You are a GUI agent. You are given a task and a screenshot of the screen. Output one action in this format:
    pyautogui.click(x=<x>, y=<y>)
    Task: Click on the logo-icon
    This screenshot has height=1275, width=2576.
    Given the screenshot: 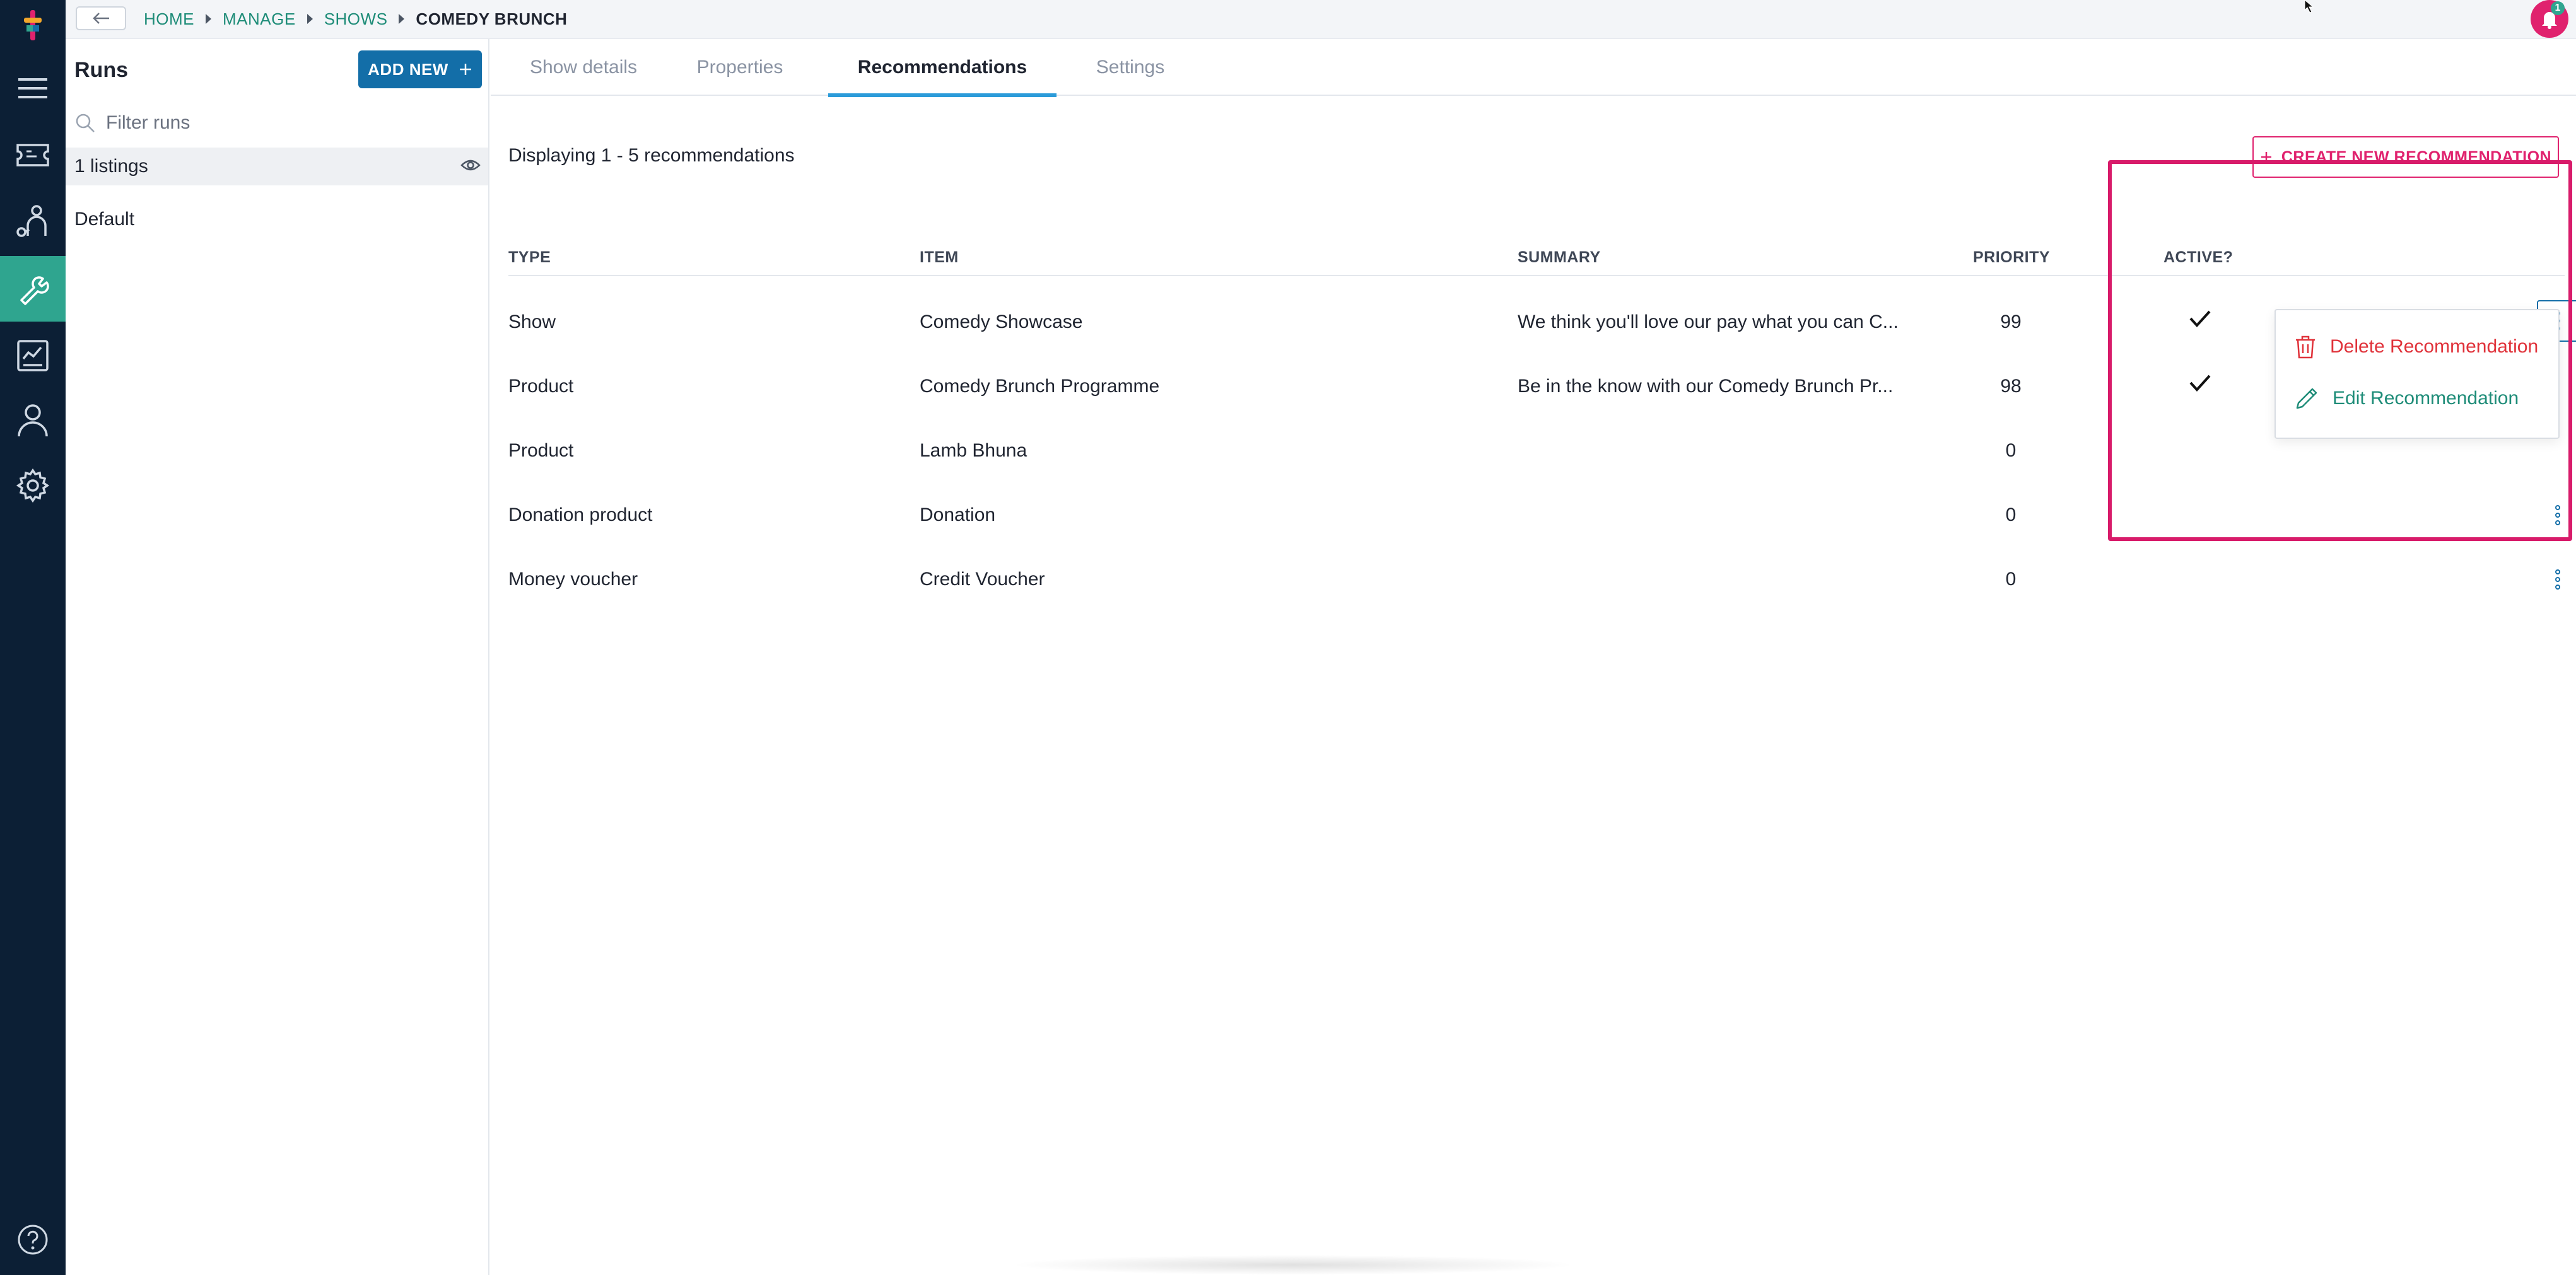 What is the action you would take?
    pyautogui.click(x=33, y=25)
    